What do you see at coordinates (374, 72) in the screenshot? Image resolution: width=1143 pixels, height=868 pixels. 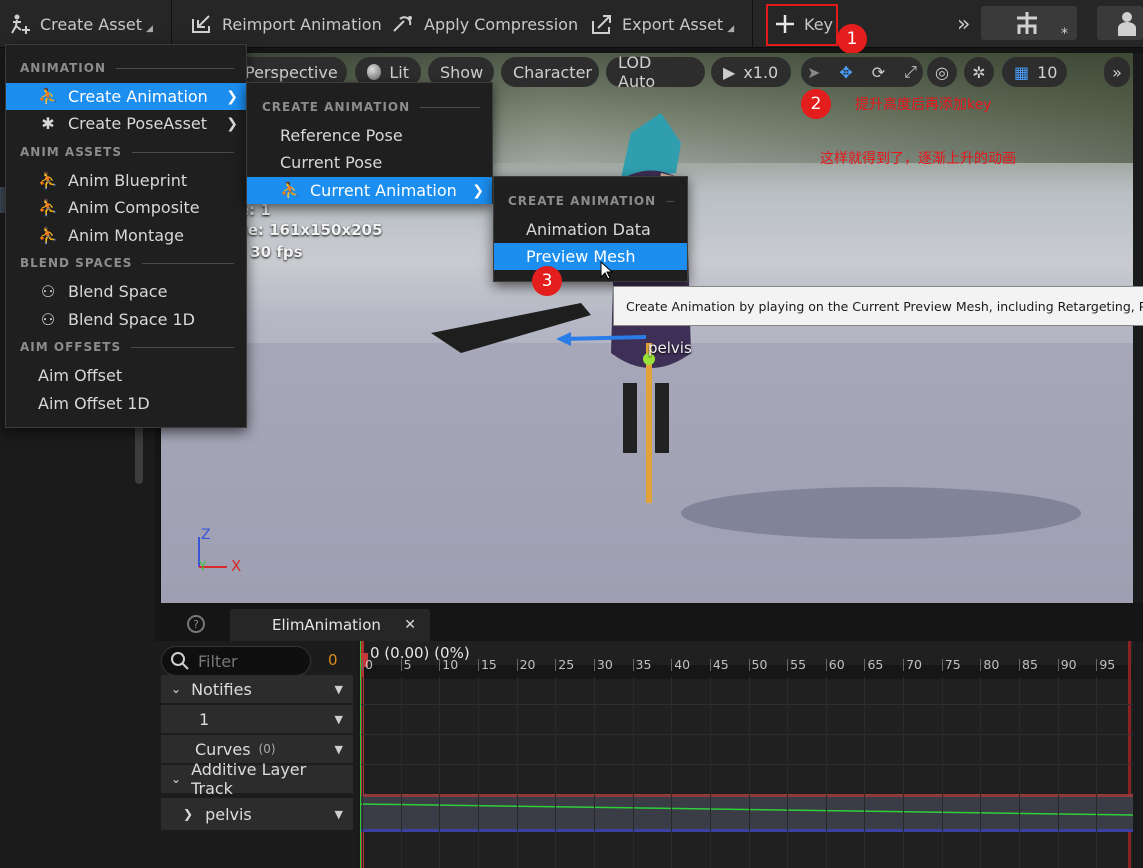 I see `lit-sphere-icon` at bounding box center [374, 72].